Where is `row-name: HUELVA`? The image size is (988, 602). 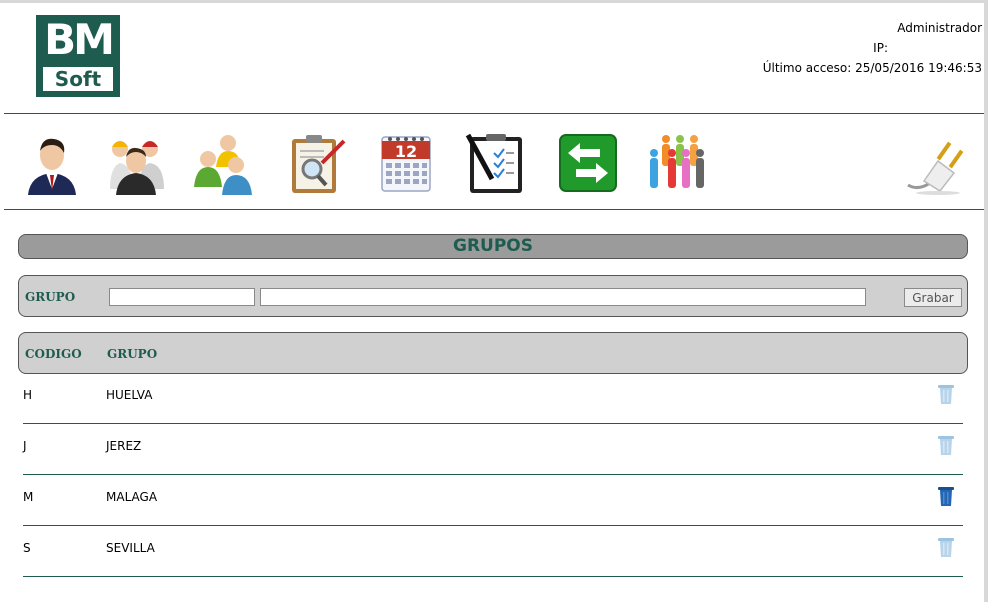 row-name: HUELVA is located at coordinates (129, 395).